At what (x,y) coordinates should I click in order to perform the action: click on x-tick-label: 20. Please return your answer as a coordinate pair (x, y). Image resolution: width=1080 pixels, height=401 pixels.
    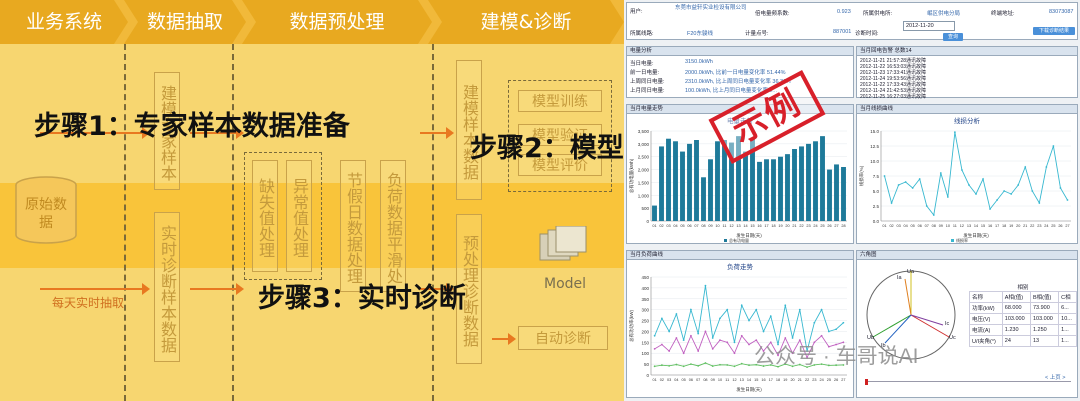
    Looking at the image, I should click on (1018, 226).